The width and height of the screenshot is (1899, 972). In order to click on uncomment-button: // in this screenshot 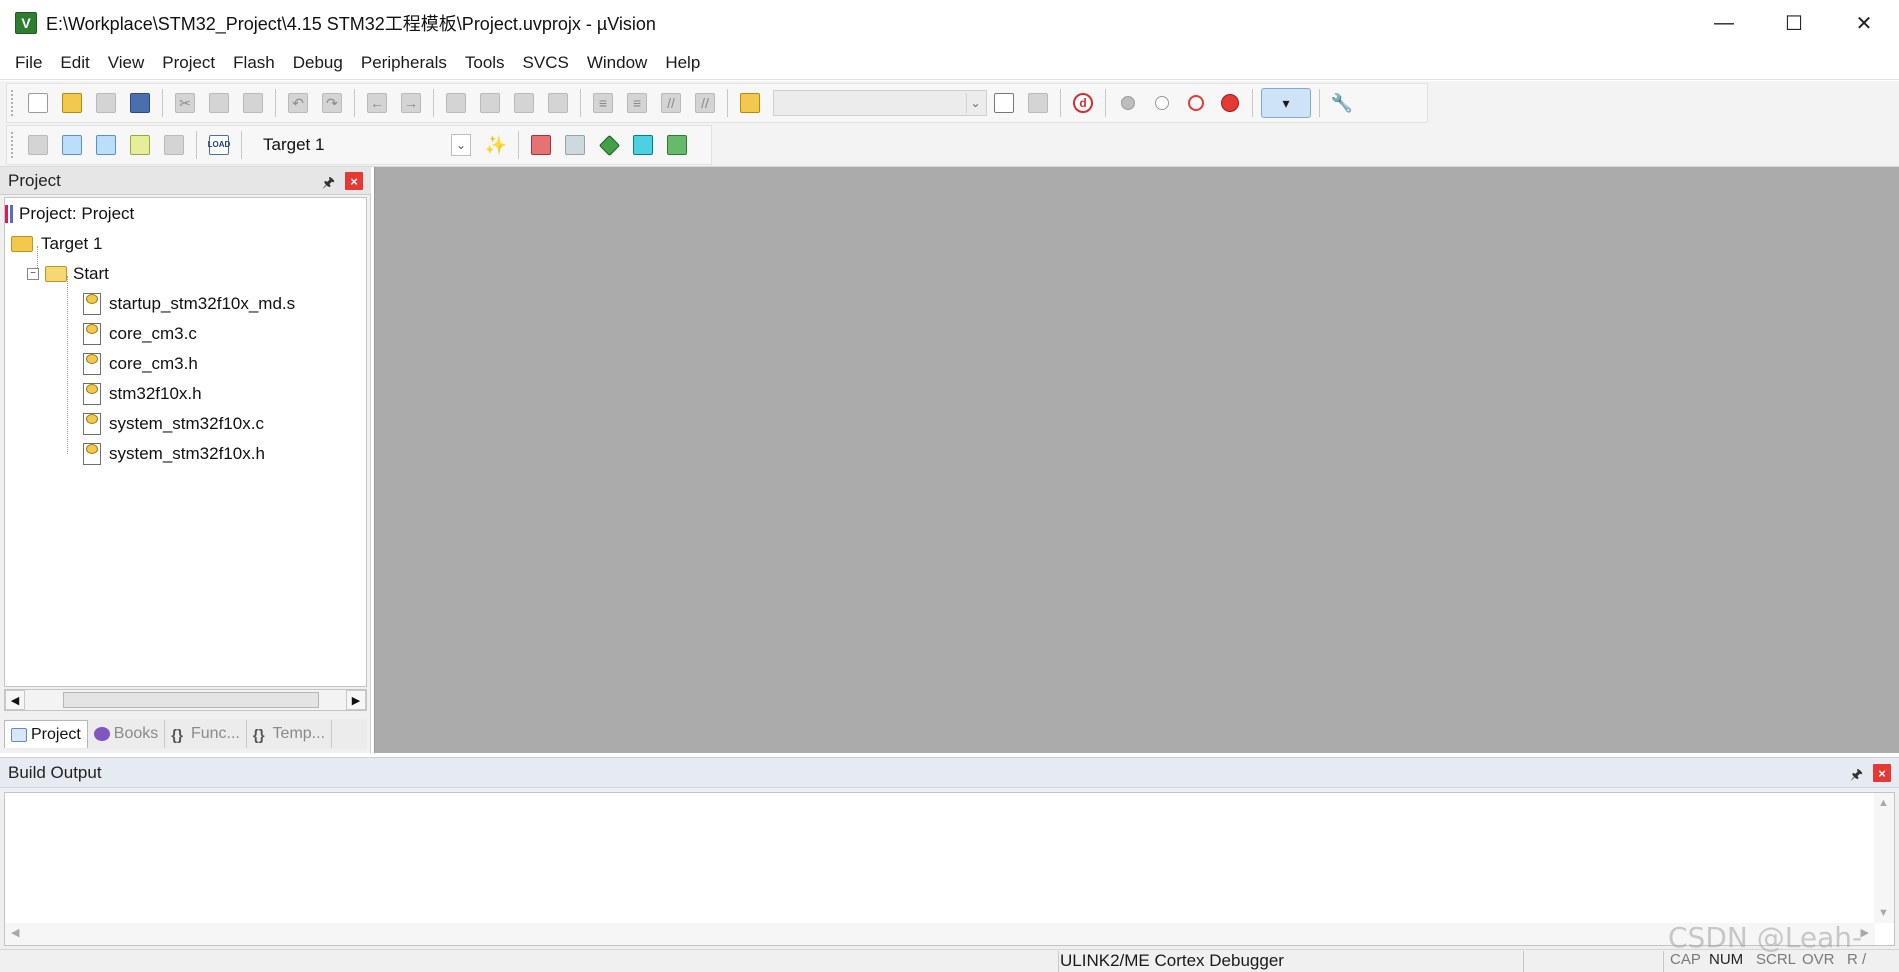, I will do `click(705, 103)`.